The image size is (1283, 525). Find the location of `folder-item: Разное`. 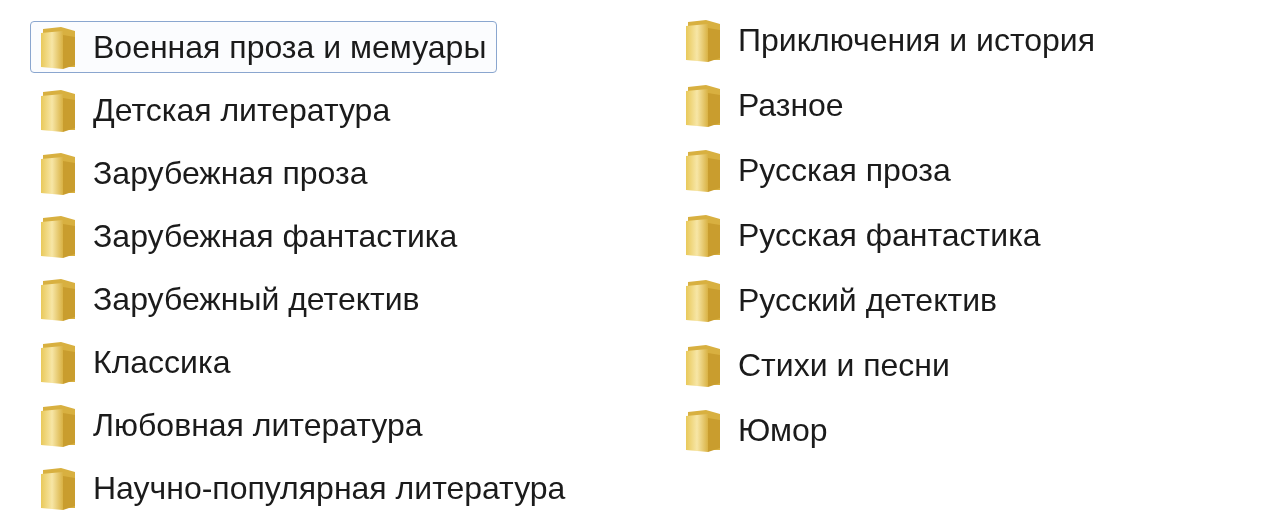

folder-item: Разное is located at coordinates (765, 105).